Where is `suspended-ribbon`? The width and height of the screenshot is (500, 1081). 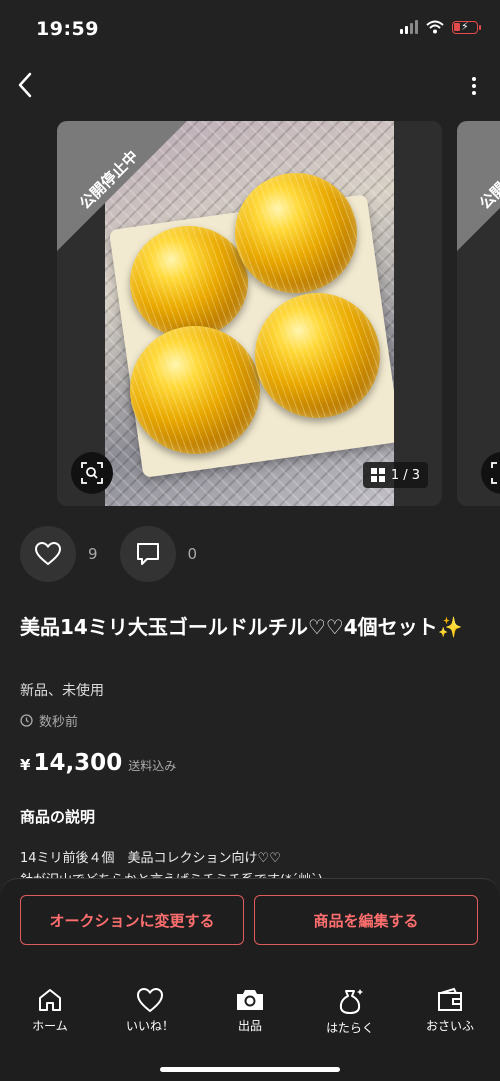 suspended-ribbon is located at coordinates (122, 186).